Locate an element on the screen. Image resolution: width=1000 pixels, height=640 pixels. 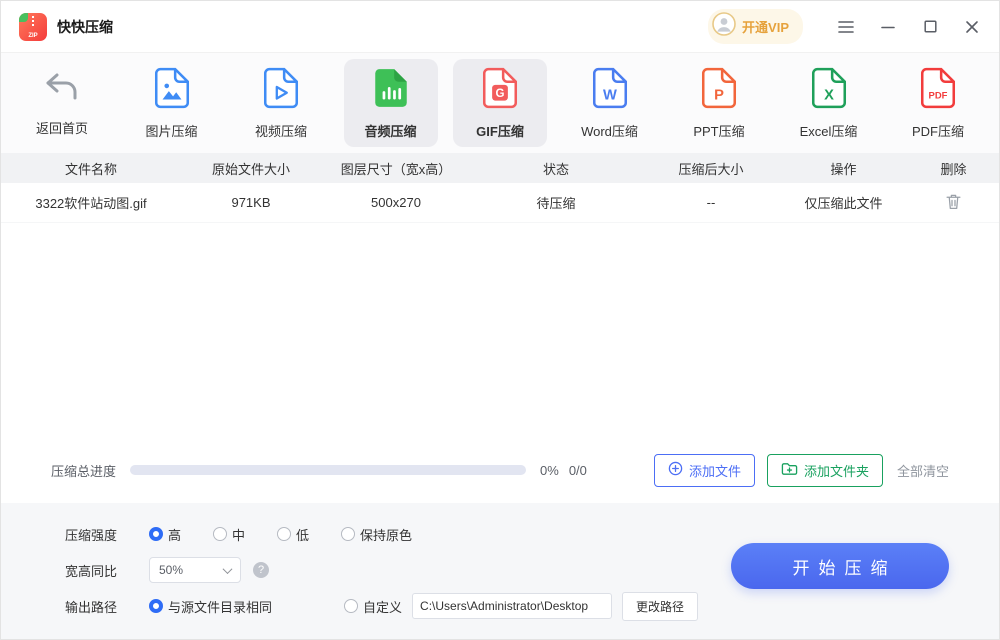
output-same-dir-option: 与源文件目录相同 is located at coordinates (210, 606).